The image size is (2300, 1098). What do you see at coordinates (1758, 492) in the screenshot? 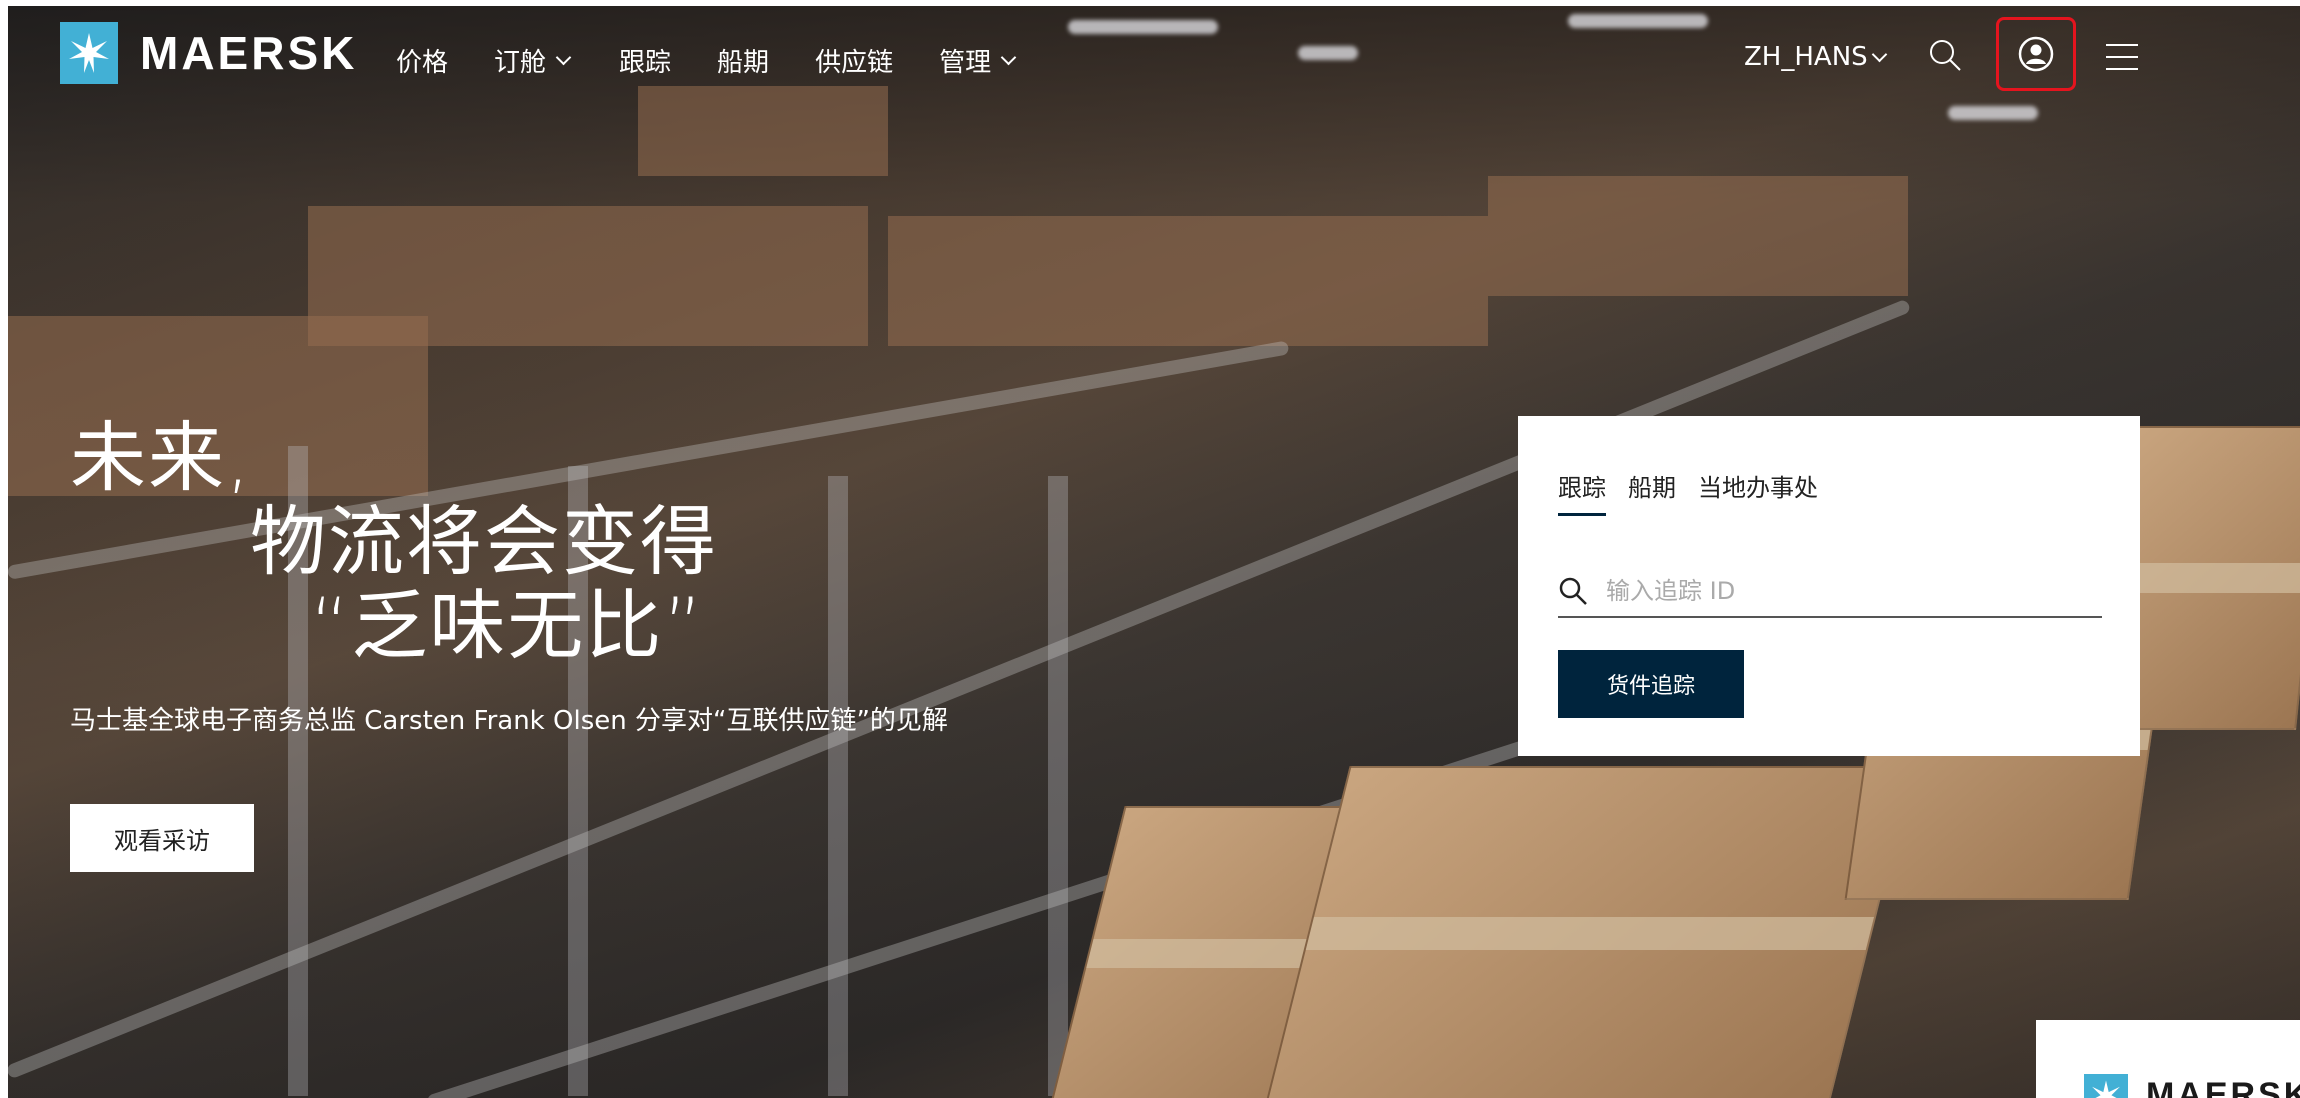
I see `tab-local-office: 当地办事处` at bounding box center [1758, 492].